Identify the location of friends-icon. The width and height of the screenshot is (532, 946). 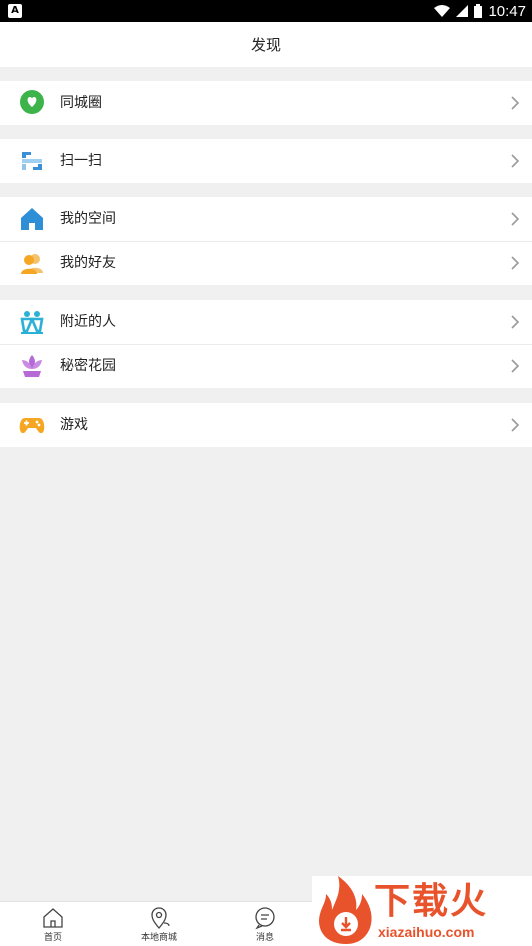
(32, 264).